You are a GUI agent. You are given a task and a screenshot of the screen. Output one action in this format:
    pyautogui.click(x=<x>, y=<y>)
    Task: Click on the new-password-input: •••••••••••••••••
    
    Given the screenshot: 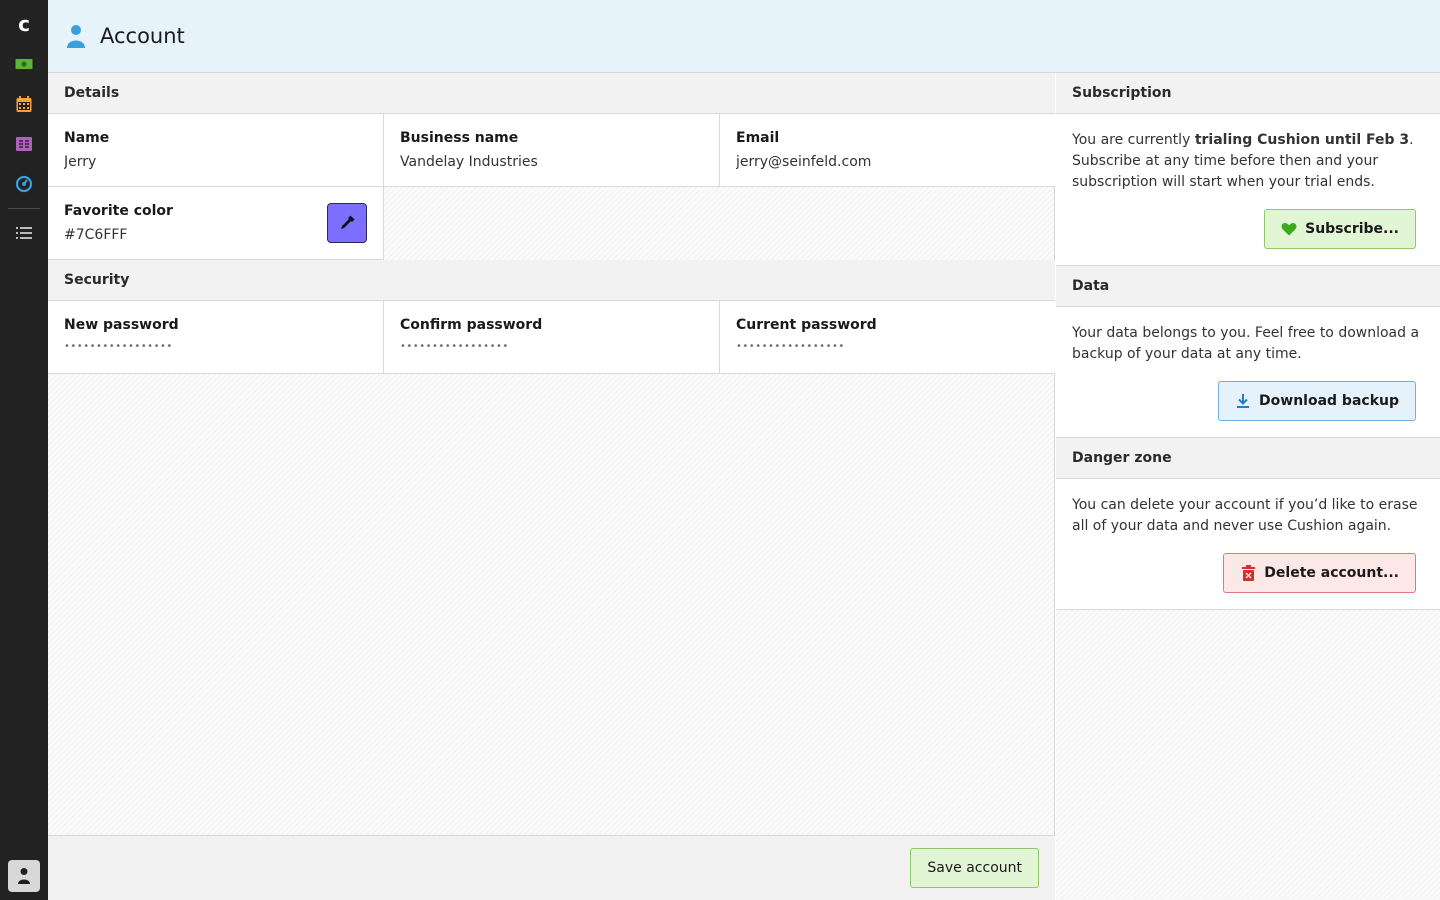 What is the action you would take?
    pyautogui.click(x=215, y=350)
    